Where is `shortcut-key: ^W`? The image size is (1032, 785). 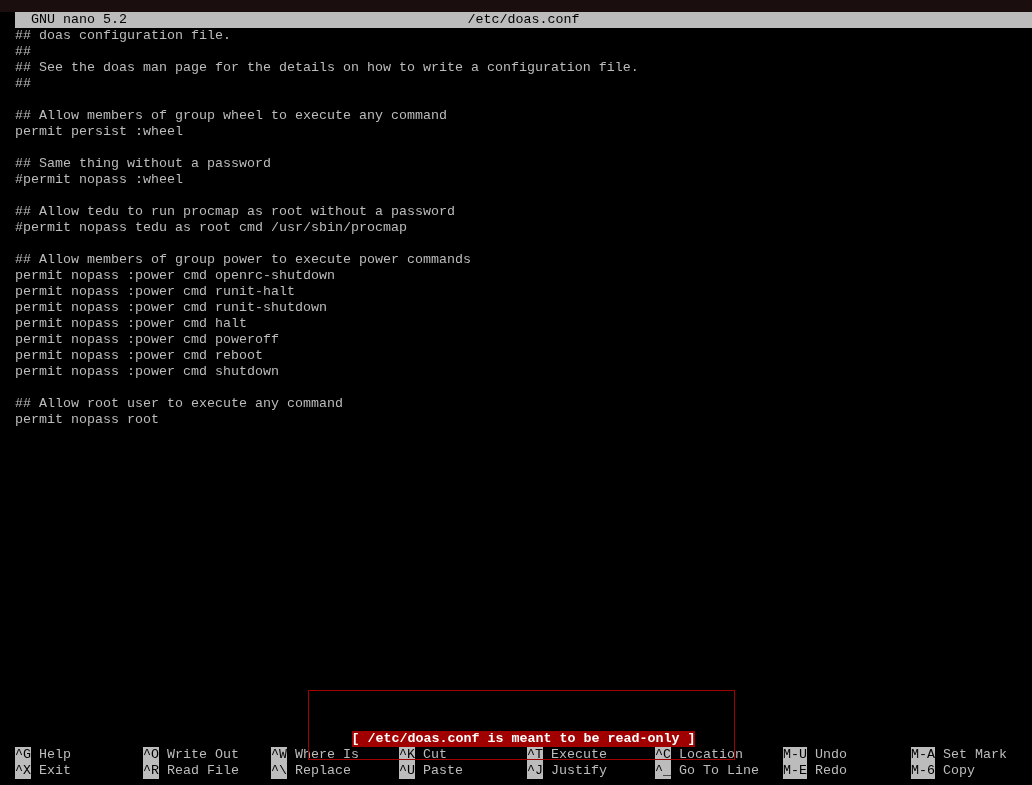 shortcut-key: ^W is located at coordinates (279, 755).